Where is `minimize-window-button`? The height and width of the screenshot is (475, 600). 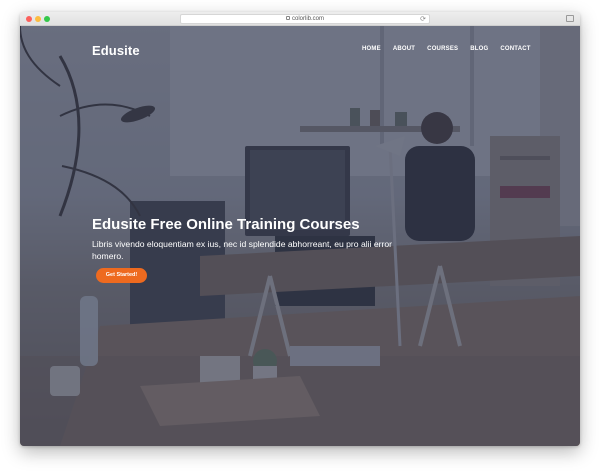
minimize-window-button is located at coordinates (38, 19).